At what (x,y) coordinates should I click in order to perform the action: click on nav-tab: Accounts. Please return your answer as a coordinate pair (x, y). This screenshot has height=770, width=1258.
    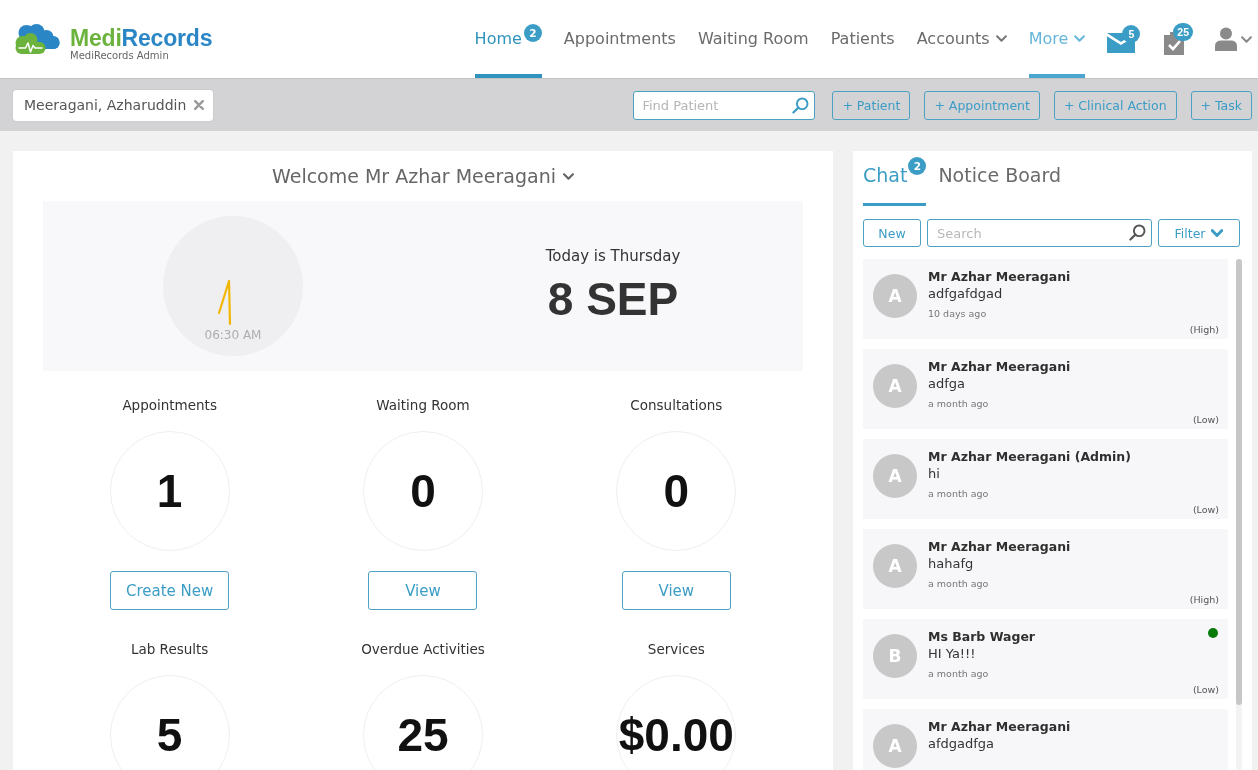
    Looking at the image, I should click on (961, 39).